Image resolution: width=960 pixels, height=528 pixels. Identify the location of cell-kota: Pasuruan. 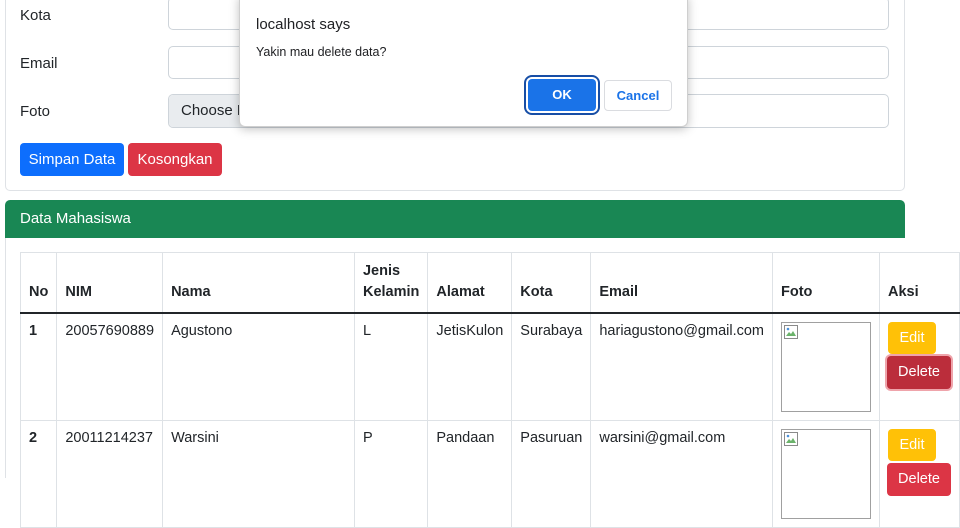
(551, 474).